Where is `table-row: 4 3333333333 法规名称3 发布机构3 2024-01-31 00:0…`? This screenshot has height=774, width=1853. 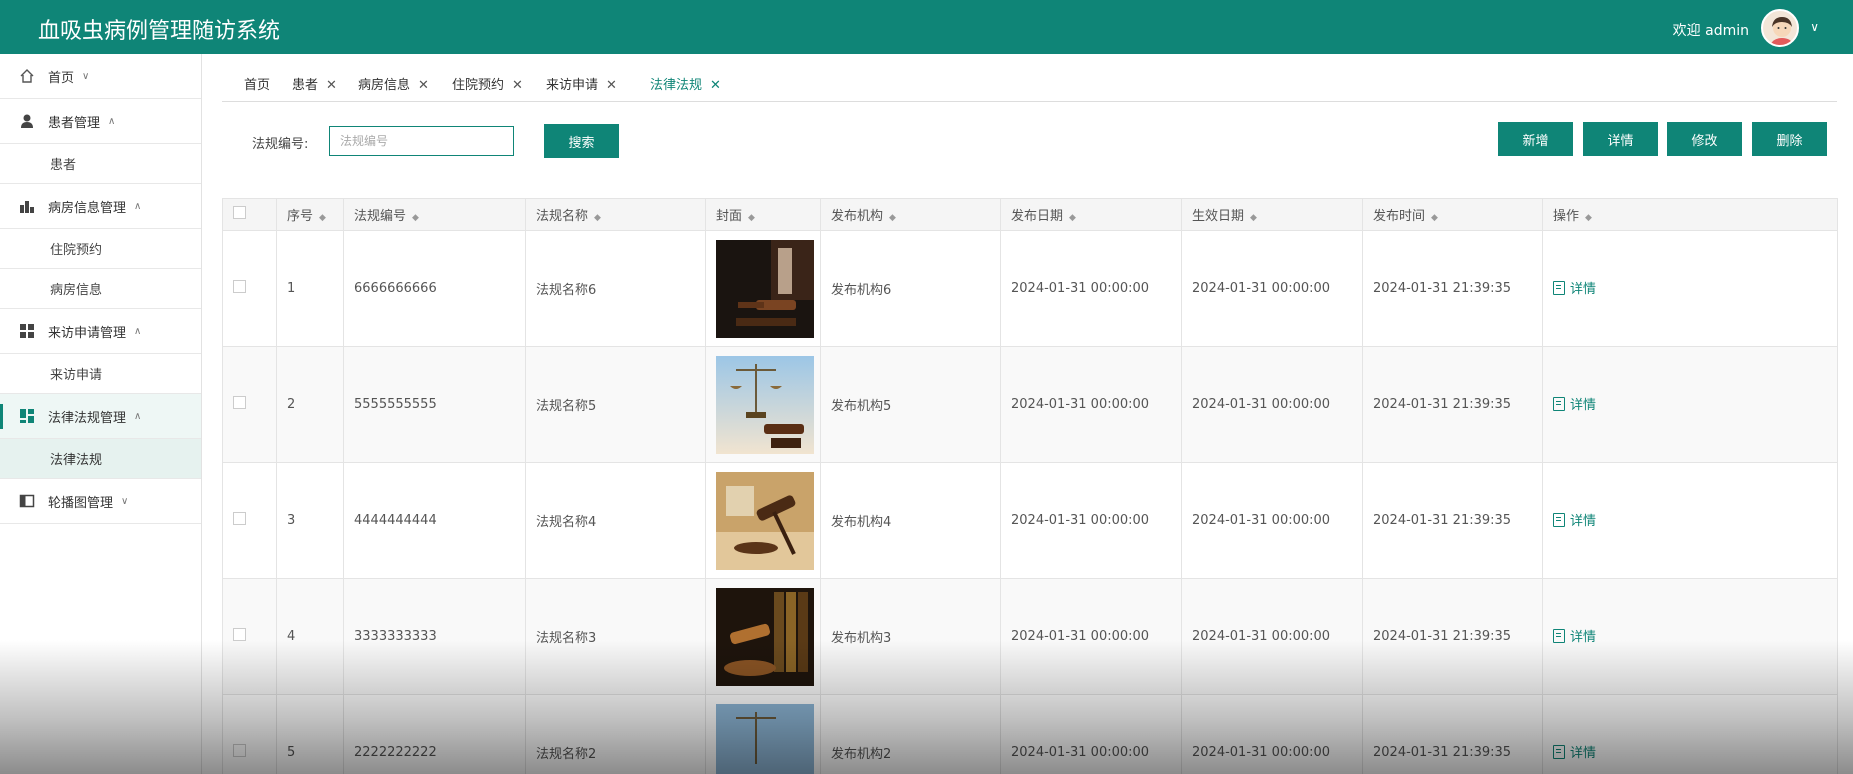 table-row: 4 3333333333 法规名称3 发布机构3 2024-01-31 00:0… is located at coordinates (1030, 636).